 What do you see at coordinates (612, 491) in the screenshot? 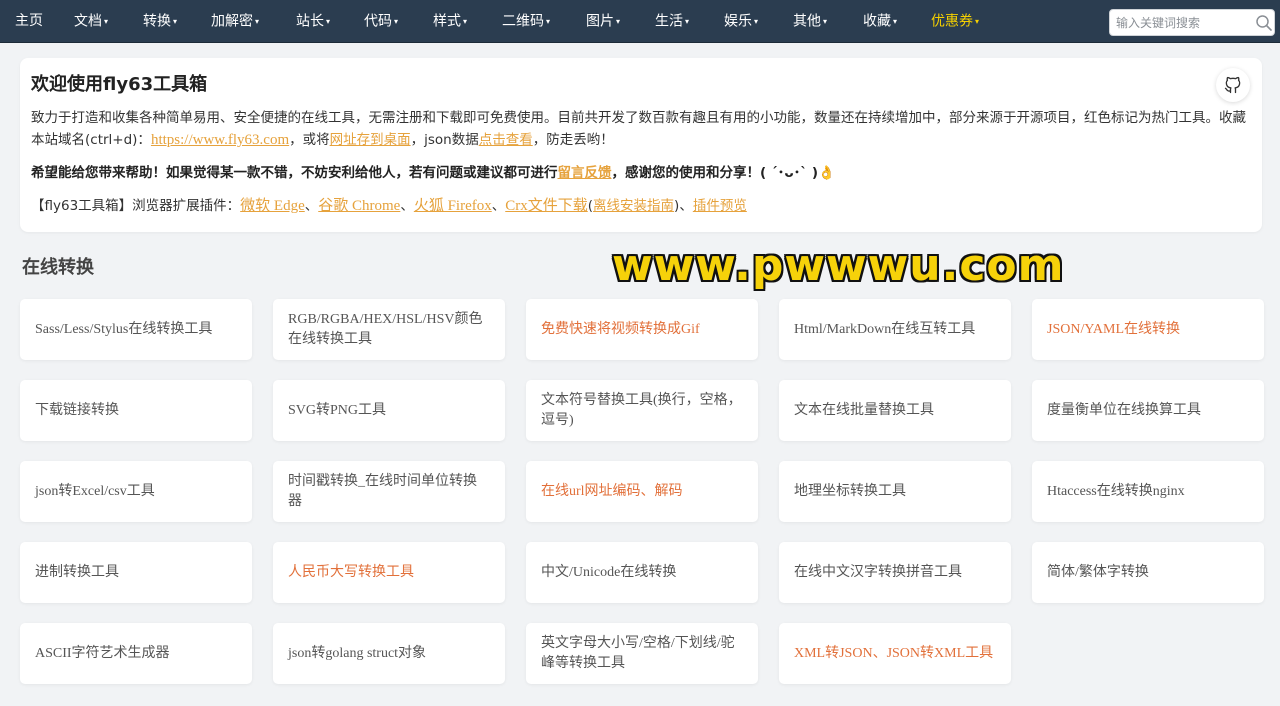
I see `tool-label: 在线url网址编码、解码` at bounding box center [612, 491].